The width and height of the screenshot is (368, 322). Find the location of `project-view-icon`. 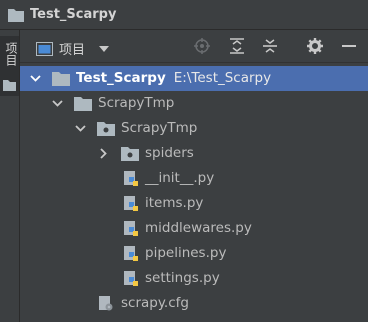

project-view-icon is located at coordinates (44, 48).